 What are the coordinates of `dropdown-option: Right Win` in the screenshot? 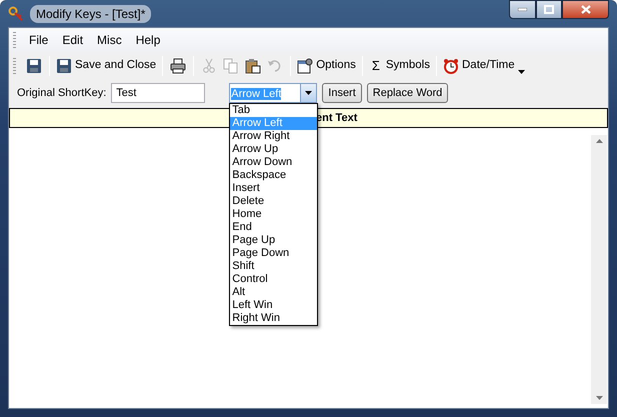 It's located at (274, 318).